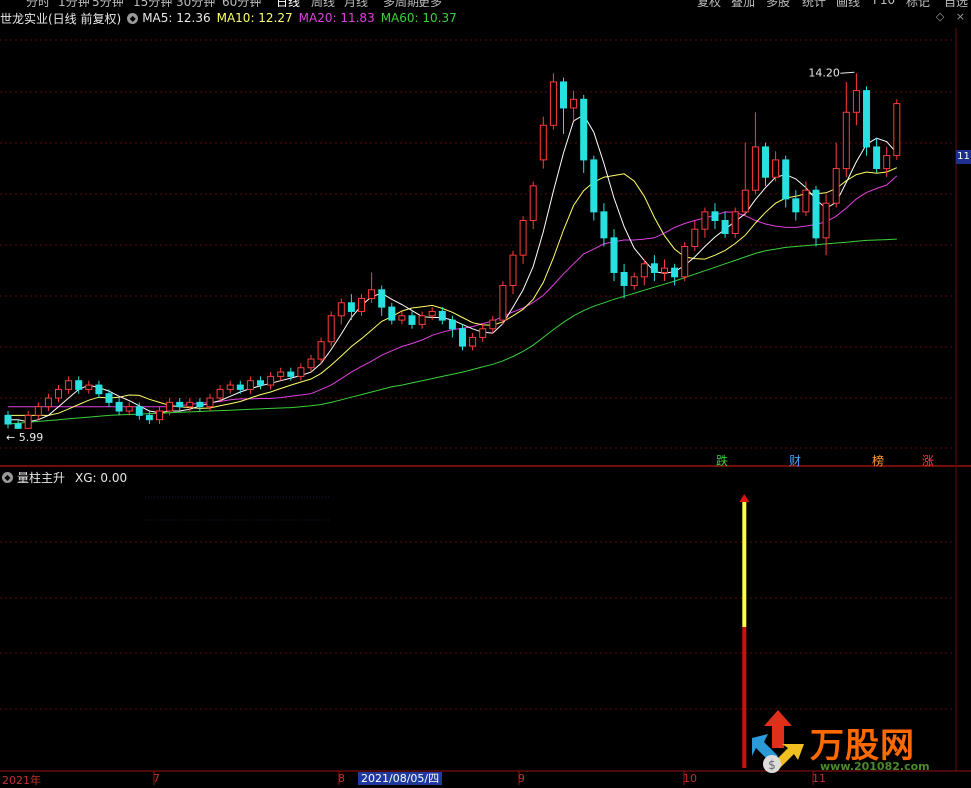 This screenshot has width=971, height=788. Describe the element at coordinates (156, 778) in the screenshot. I see `axis-month-7: 7` at that location.